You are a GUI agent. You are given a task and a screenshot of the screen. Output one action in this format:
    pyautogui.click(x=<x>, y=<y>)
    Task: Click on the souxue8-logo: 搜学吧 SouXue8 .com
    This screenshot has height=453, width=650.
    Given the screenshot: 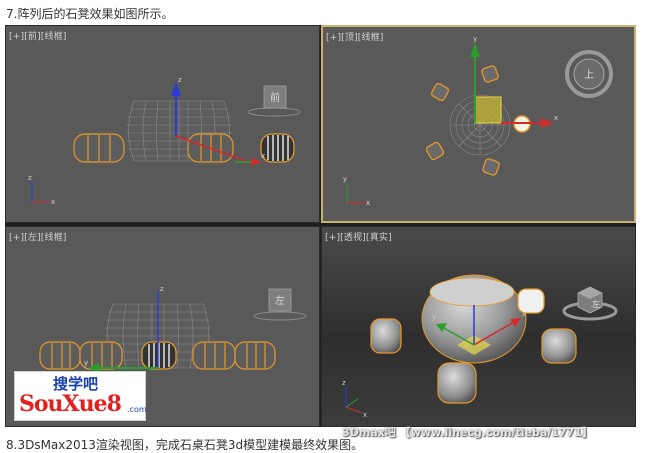 What is the action you would take?
    pyautogui.click(x=80, y=396)
    